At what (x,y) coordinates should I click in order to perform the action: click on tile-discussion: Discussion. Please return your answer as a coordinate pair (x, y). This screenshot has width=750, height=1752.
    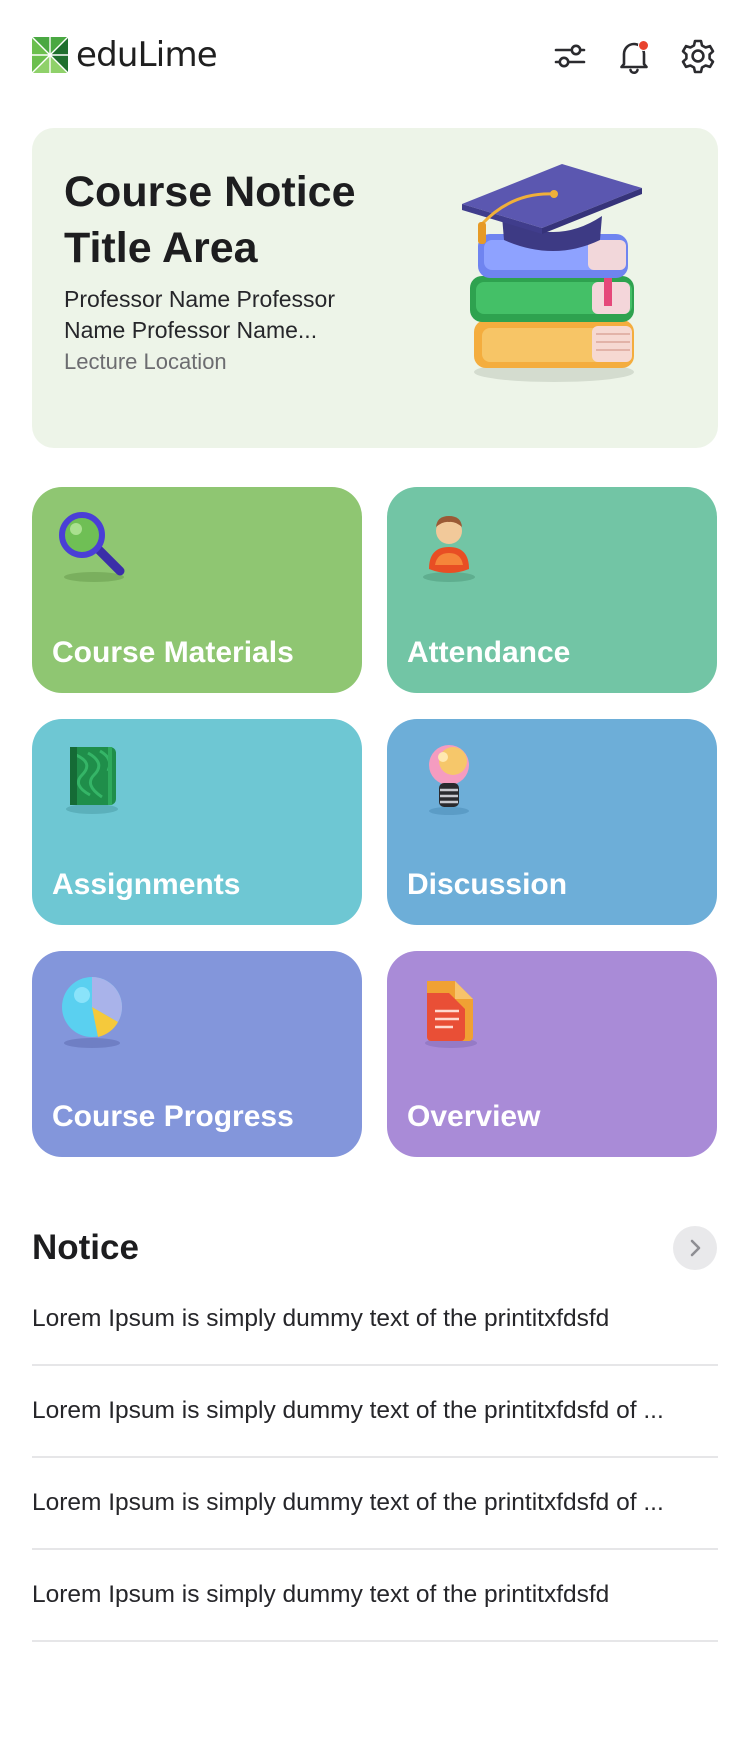
    Looking at the image, I should click on (552, 822).